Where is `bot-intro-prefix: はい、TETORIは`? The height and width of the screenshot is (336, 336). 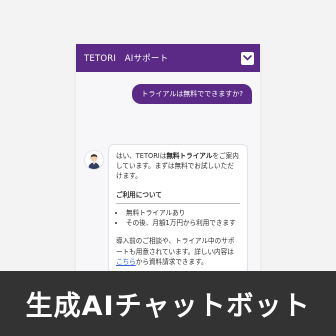 bot-intro-prefix: はい、TETORIは is located at coordinates (141, 156).